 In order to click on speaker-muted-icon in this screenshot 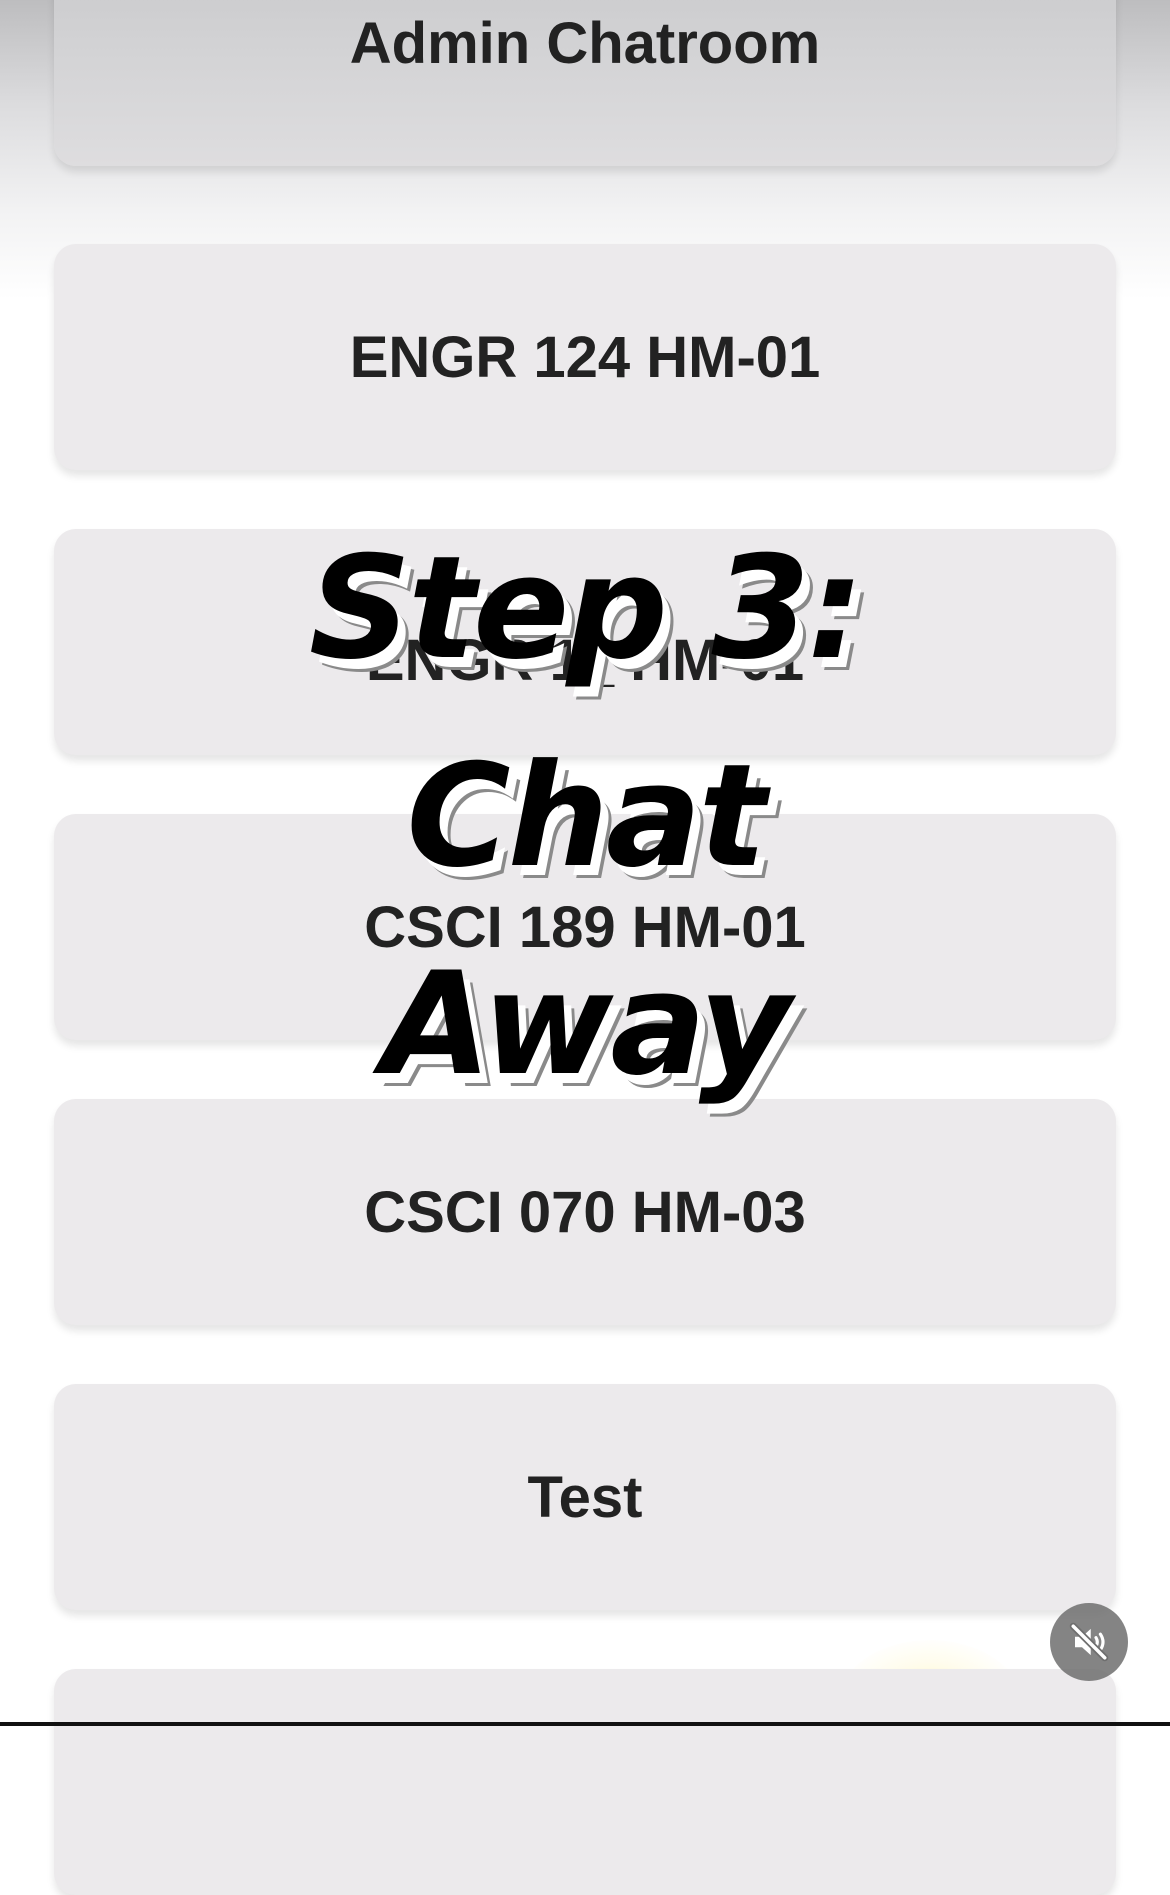, I will do `click(1089, 1642)`.